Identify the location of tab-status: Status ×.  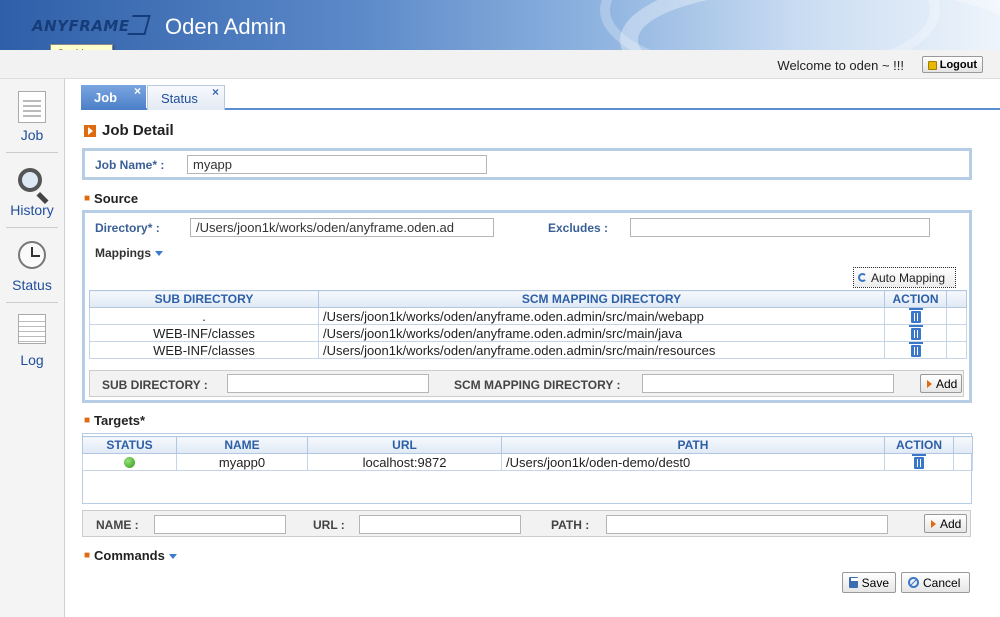
(186, 97).